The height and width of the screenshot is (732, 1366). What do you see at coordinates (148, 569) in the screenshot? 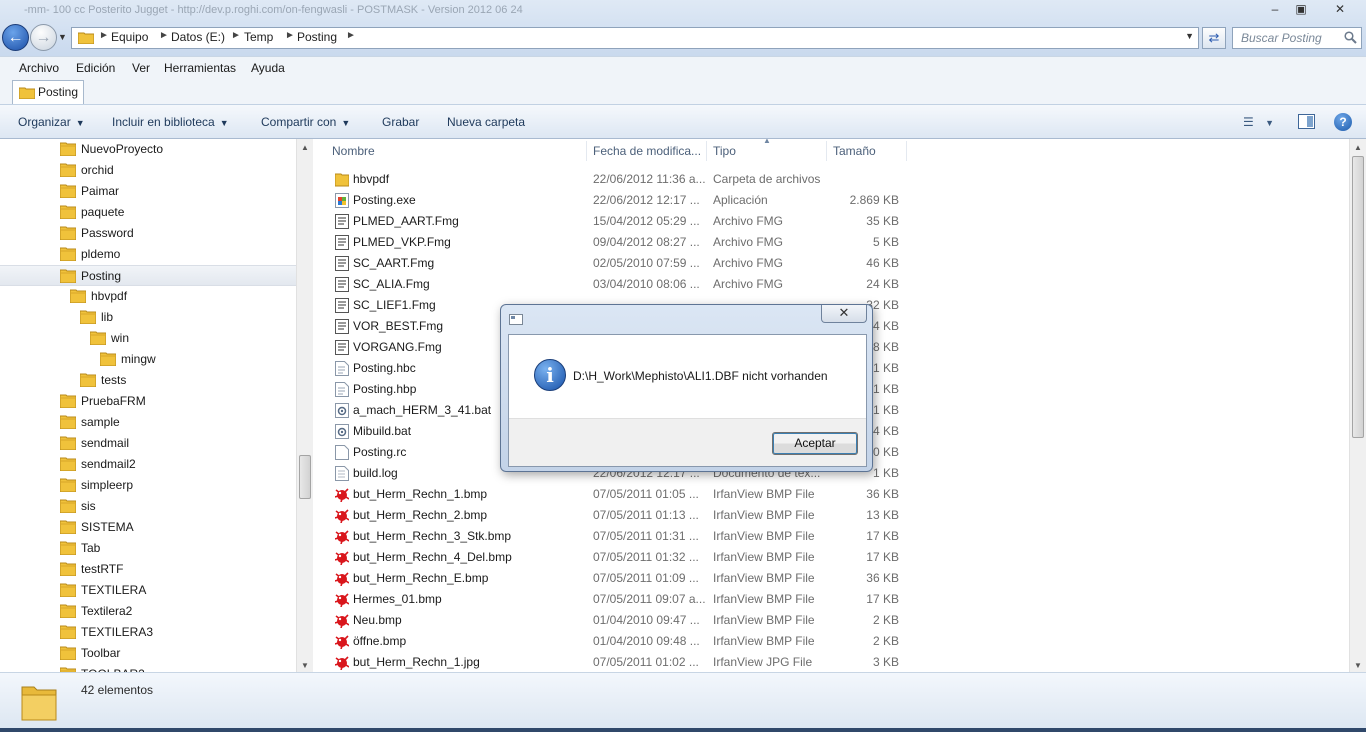
I see `nav-item-testrtf: testRTF` at bounding box center [148, 569].